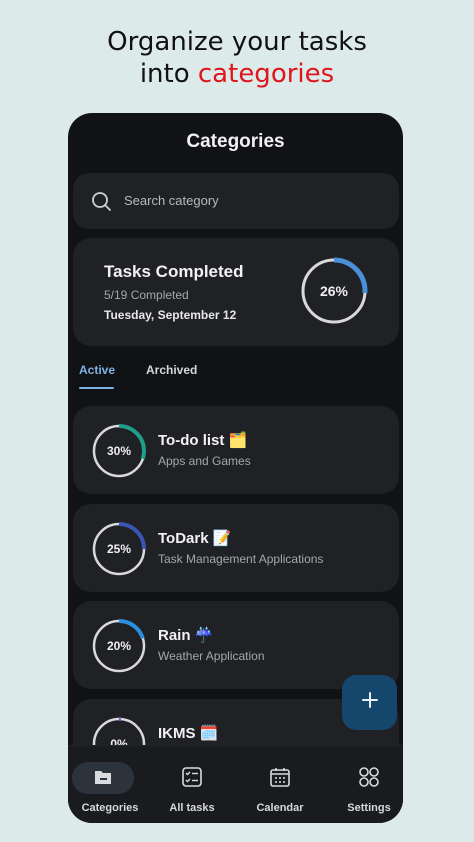 The width and height of the screenshot is (474, 842). I want to click on category-percent: 30%, so click(119, 451).